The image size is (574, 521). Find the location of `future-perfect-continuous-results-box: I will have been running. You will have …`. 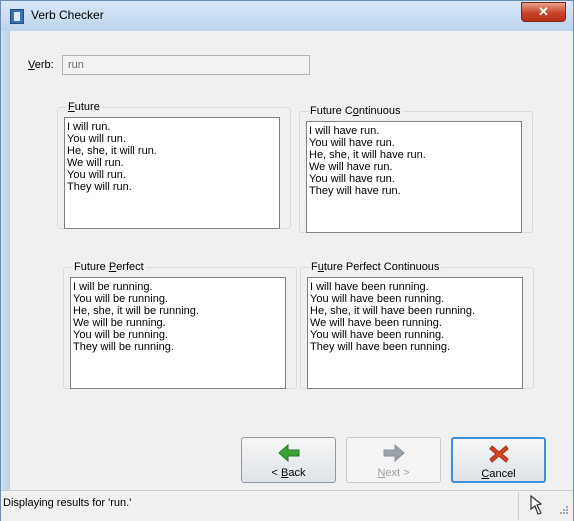

future-perfect-continuous-results-box: I will have been running. You will have … is located at coordinates (415, 333).